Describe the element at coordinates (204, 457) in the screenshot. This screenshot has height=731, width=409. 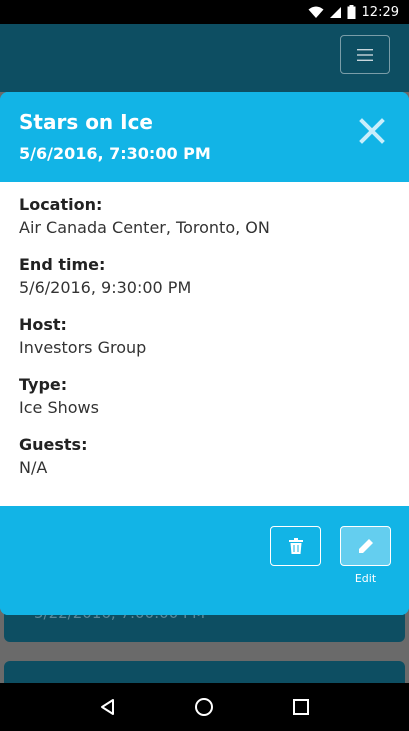
I see `field-guests: Guests: N/A` at that location.